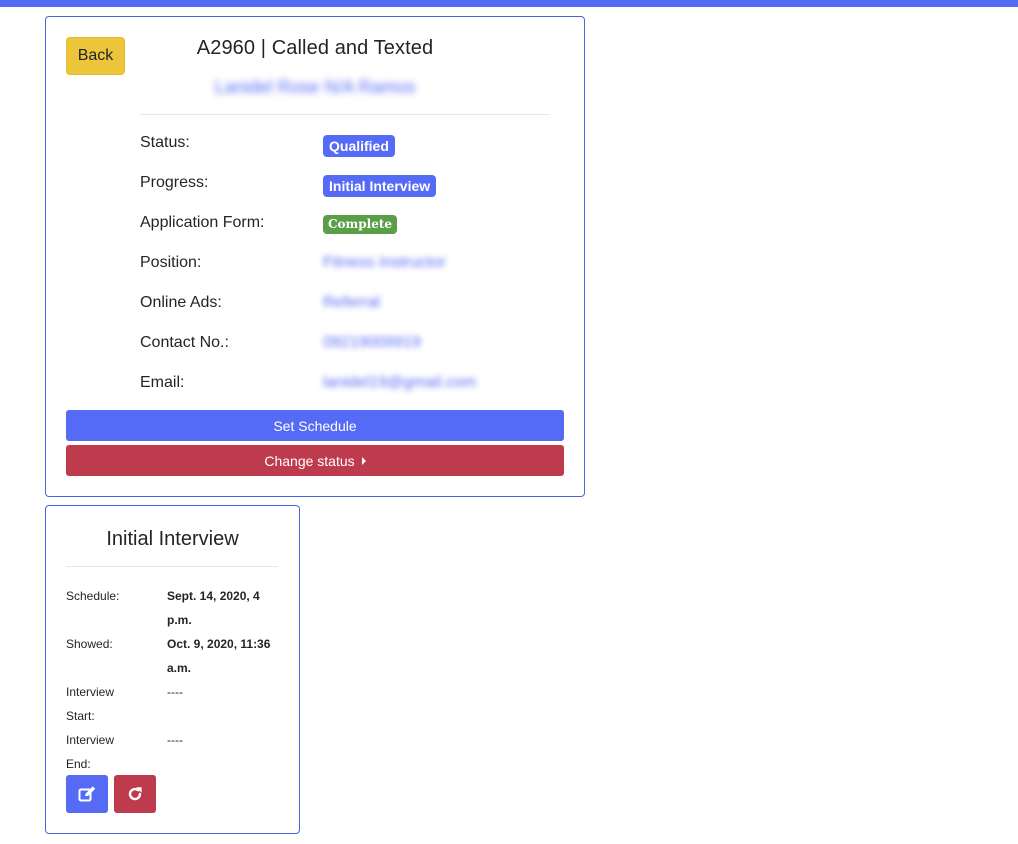 This screenshot has height=844, width=1018. I want to click on redo-button, so click(135, 794).